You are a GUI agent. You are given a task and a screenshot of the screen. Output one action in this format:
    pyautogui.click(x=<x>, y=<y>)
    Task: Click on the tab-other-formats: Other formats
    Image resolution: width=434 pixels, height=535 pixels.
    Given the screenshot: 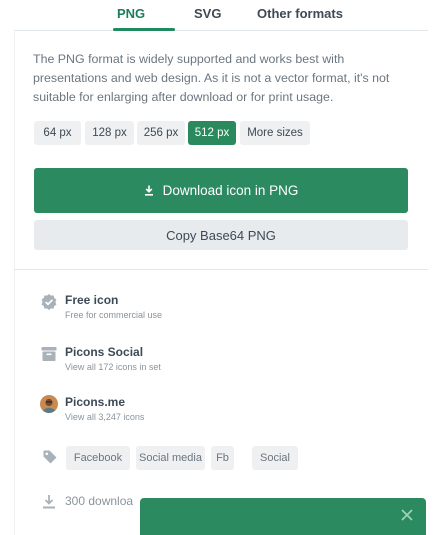 What is the action you would take?
    pyautogui.click(x=300, y=13)
    